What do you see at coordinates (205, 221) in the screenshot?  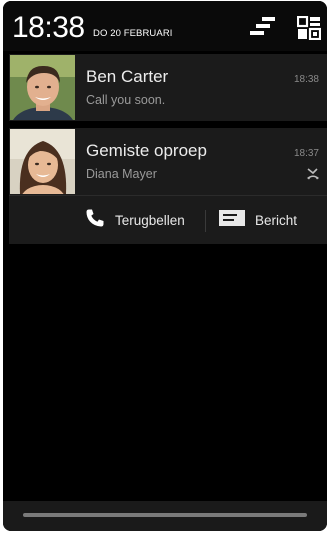 I see `action-separator` at bounding box center [205, 221].